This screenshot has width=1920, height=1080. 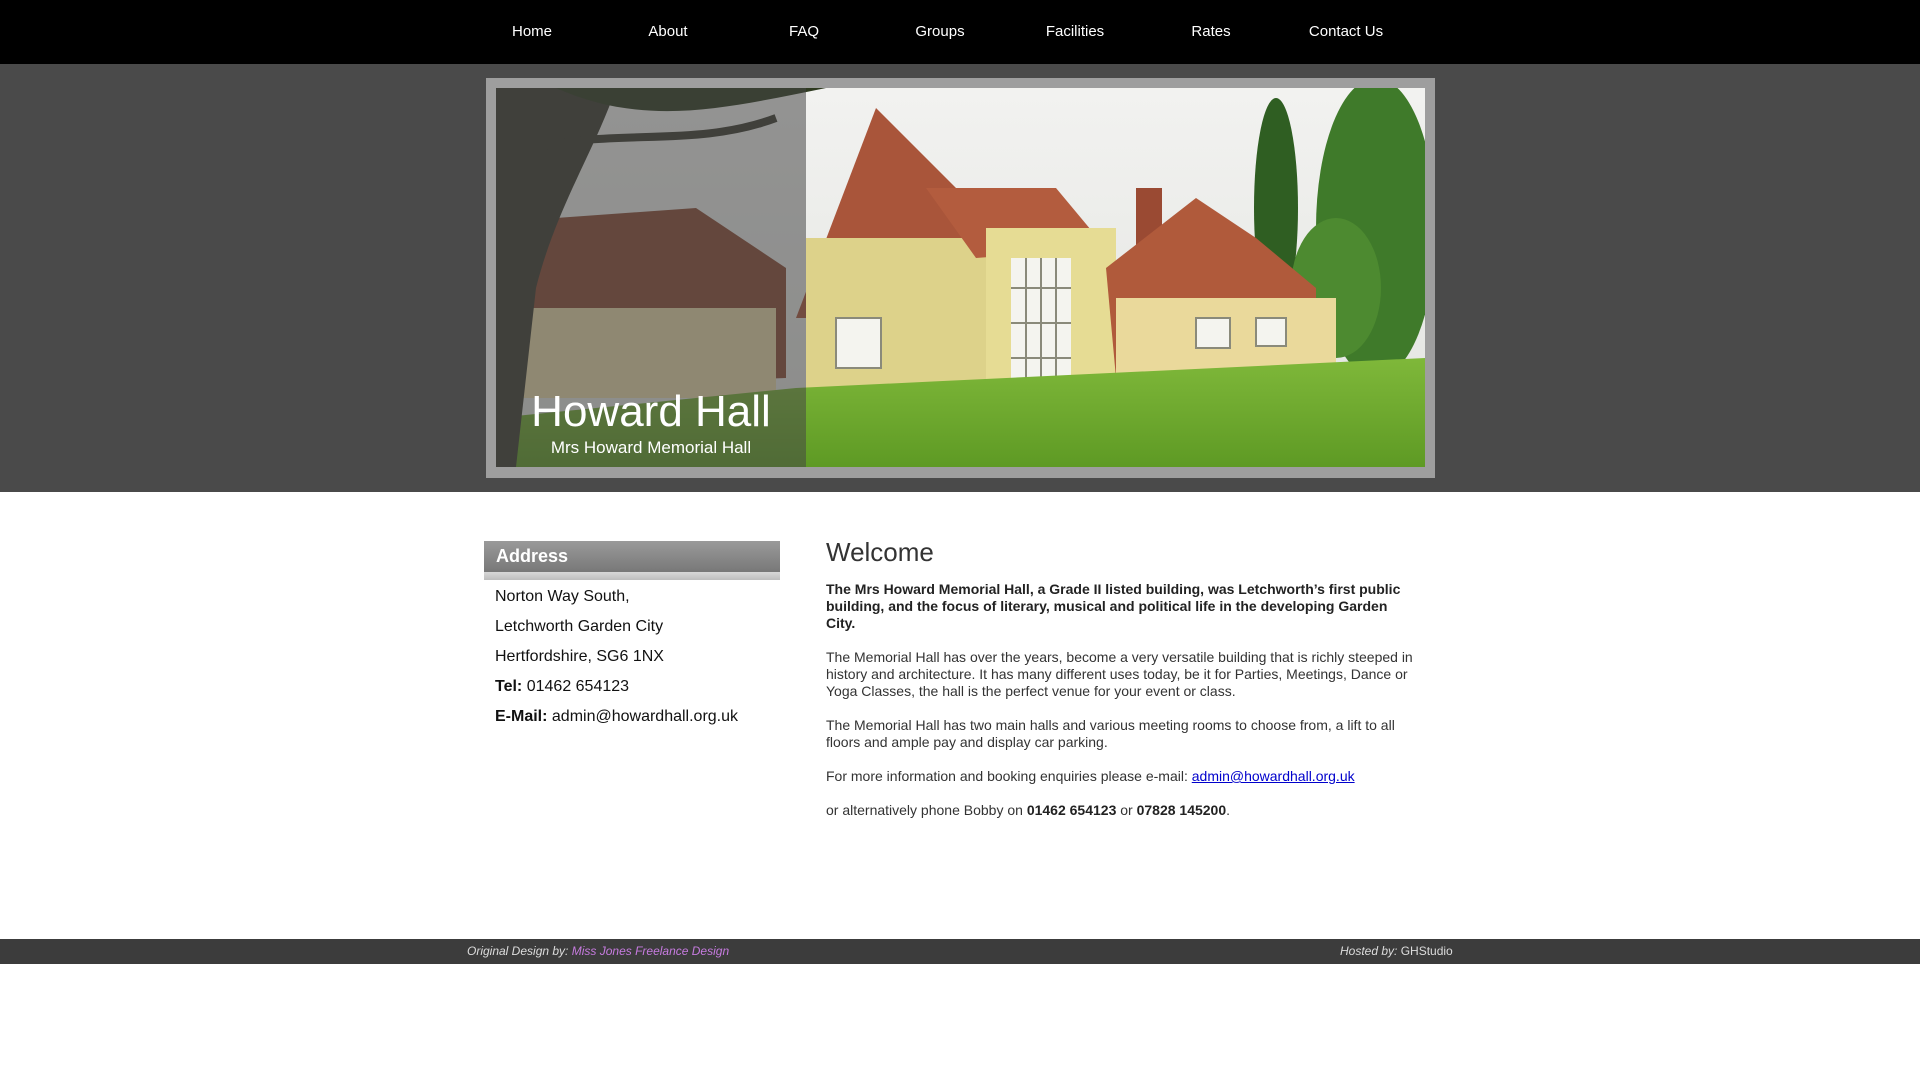 I want to click on address-heading: Address, so click(x=532, y=556).